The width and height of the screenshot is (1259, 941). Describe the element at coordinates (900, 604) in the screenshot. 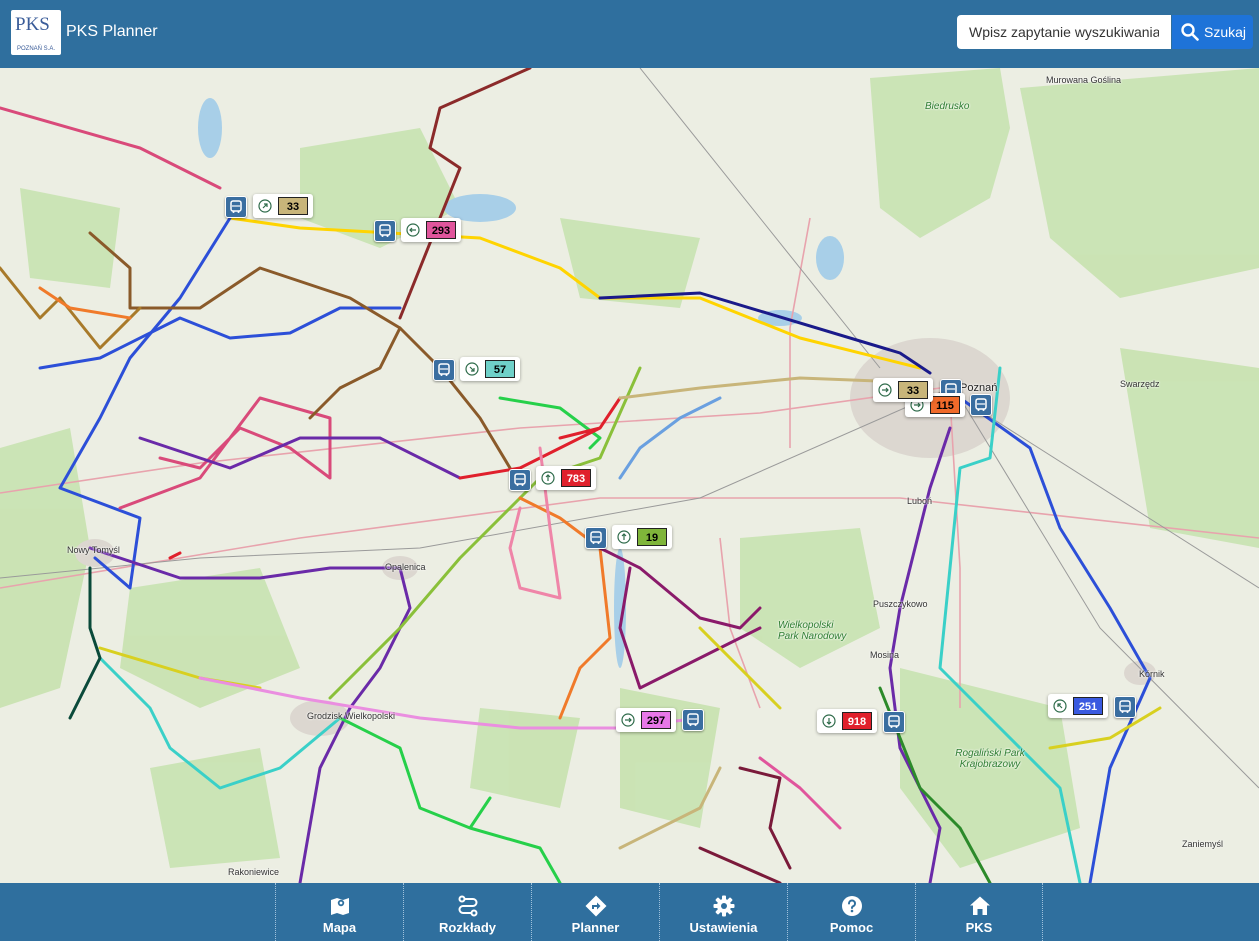

I see `place-label: Puszczykowo` at that location.